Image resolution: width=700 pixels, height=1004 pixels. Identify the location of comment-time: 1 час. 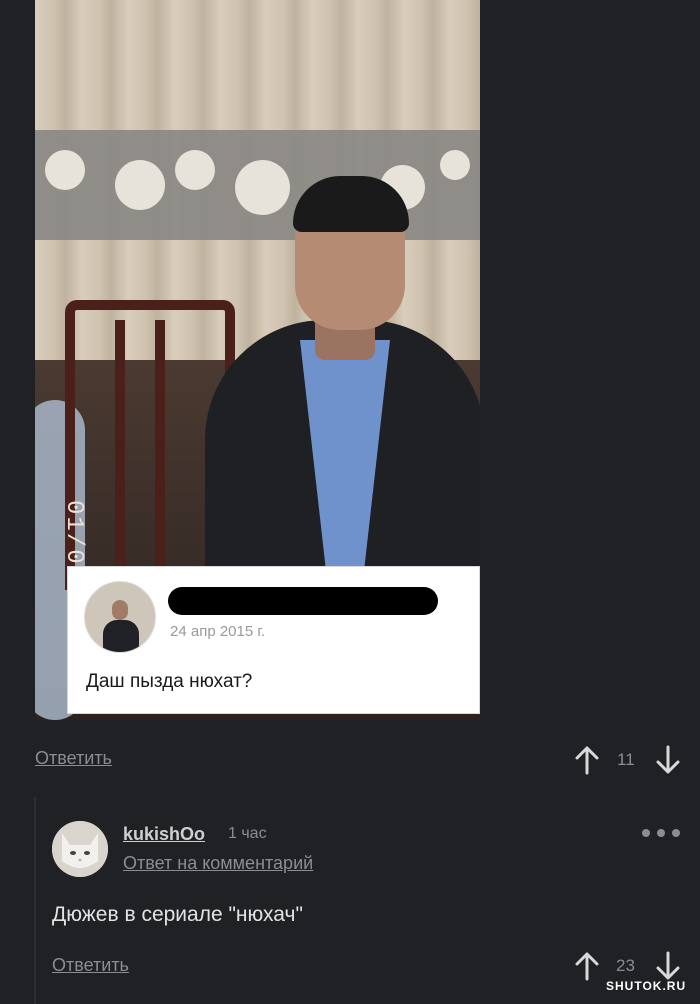
(247, 833).